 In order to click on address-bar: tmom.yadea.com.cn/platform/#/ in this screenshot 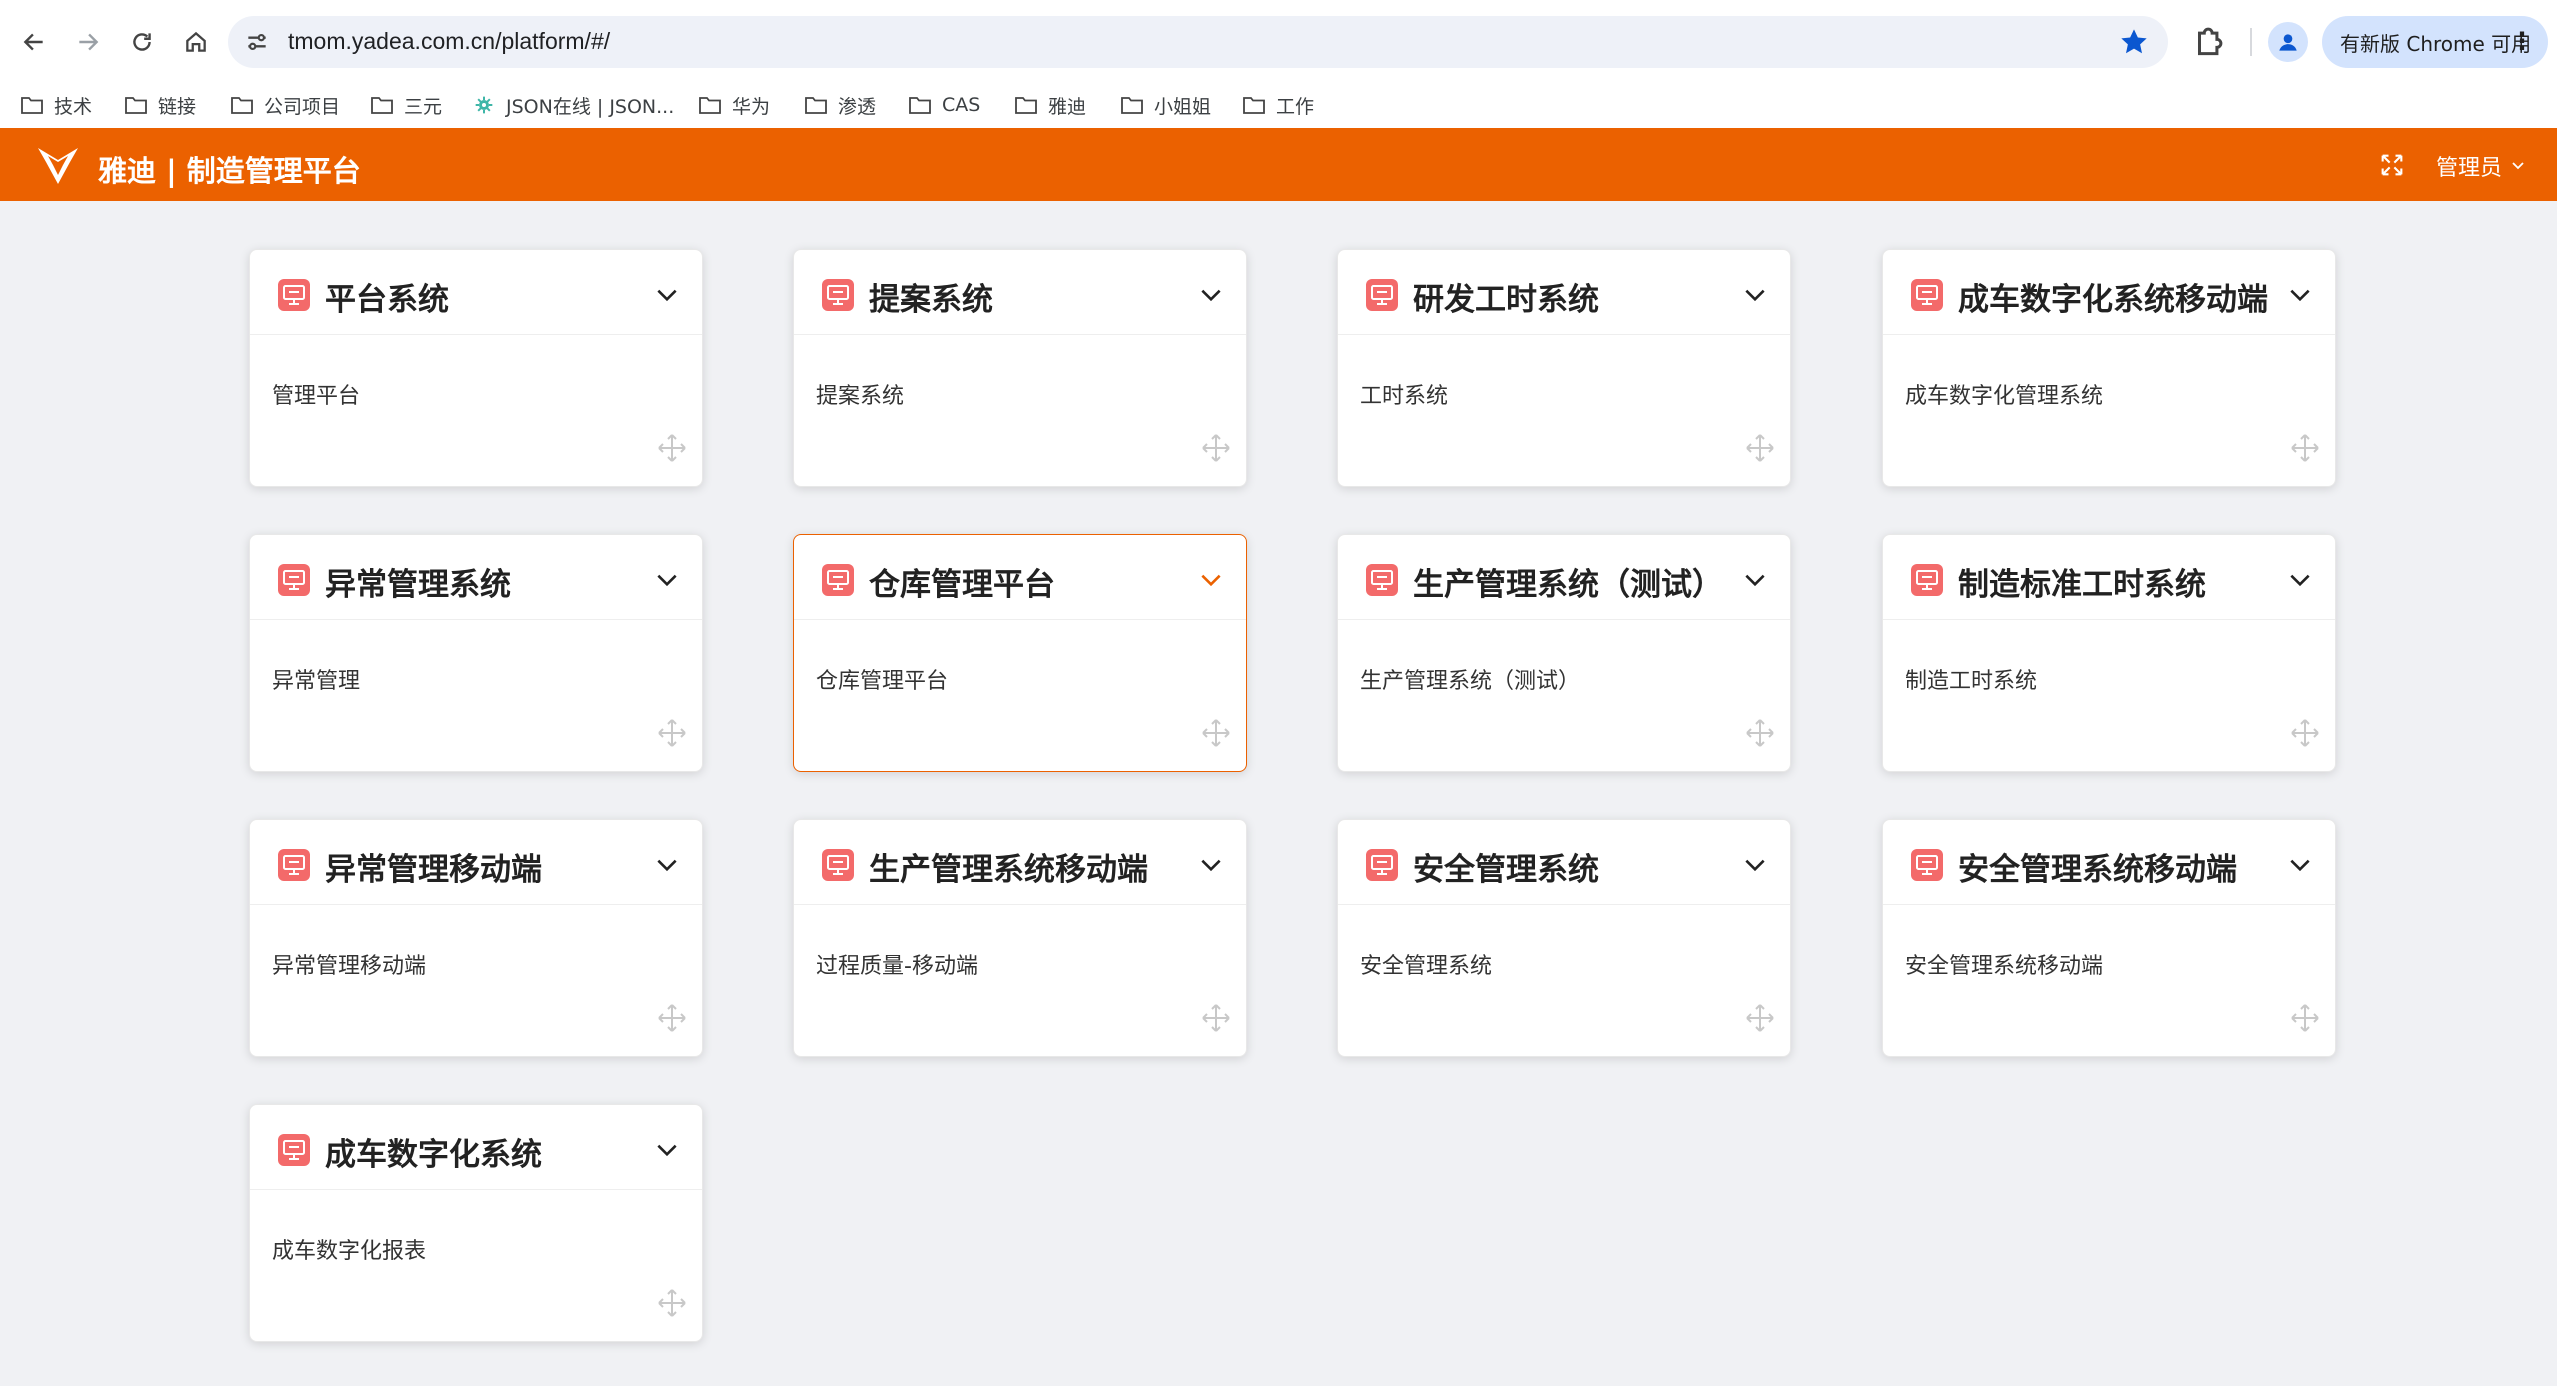, I will do `click(1198, 42)`.